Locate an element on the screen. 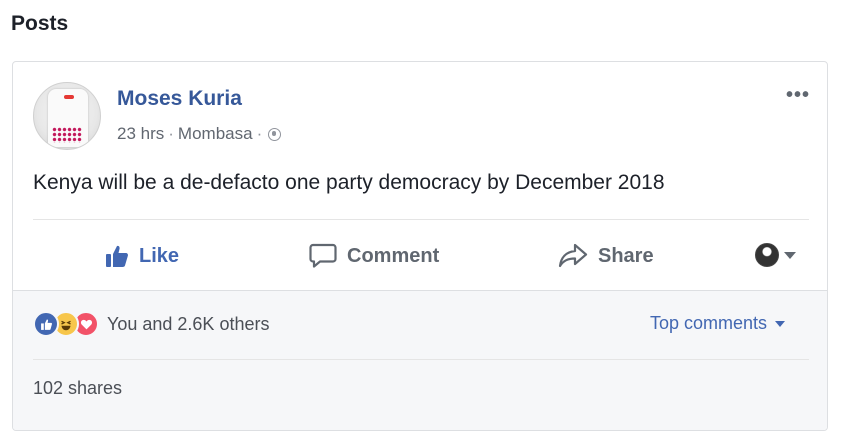 This screenshot has height=431, width=850. comment-label: Comment is located at coordinates (393, 255).